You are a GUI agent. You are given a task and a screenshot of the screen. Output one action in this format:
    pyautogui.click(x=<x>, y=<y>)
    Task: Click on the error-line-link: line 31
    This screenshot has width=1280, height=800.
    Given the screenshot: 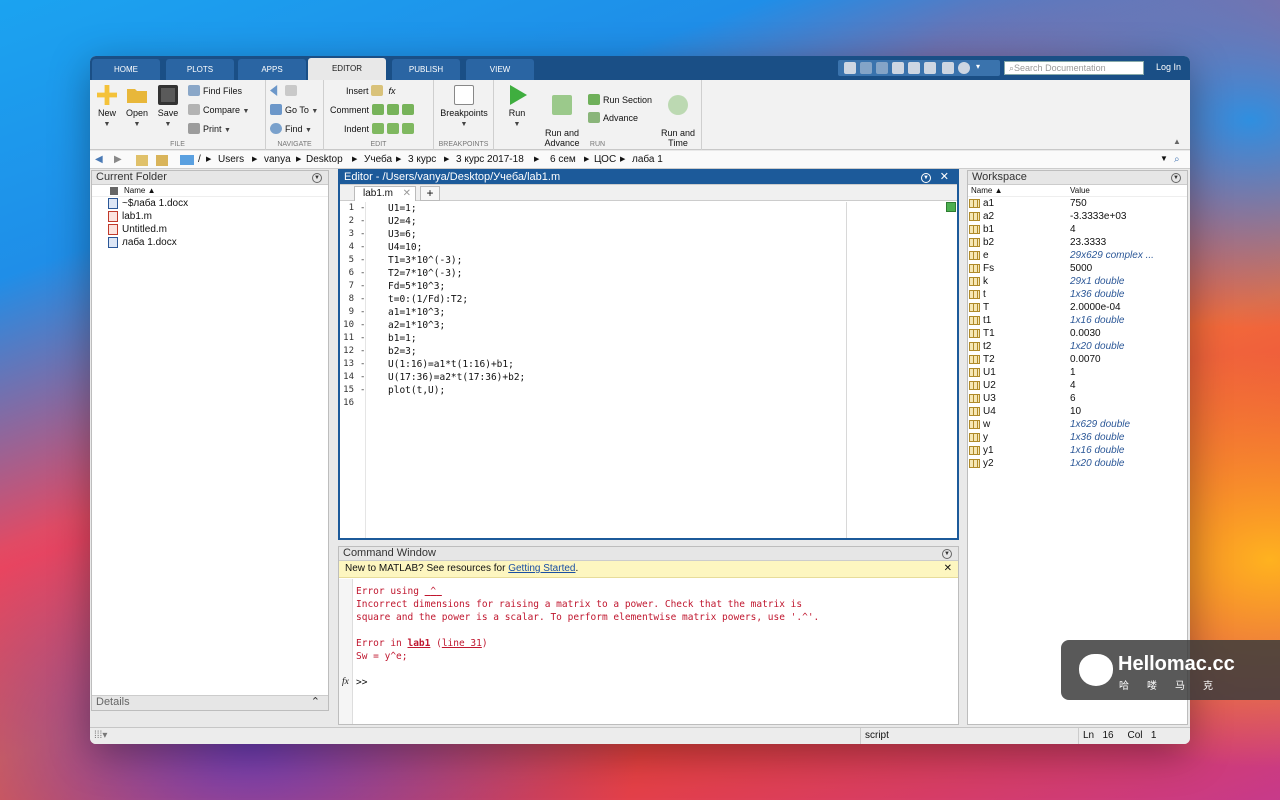 What is the action you would take?
    pyautogui.click(x=462, y=643)
    